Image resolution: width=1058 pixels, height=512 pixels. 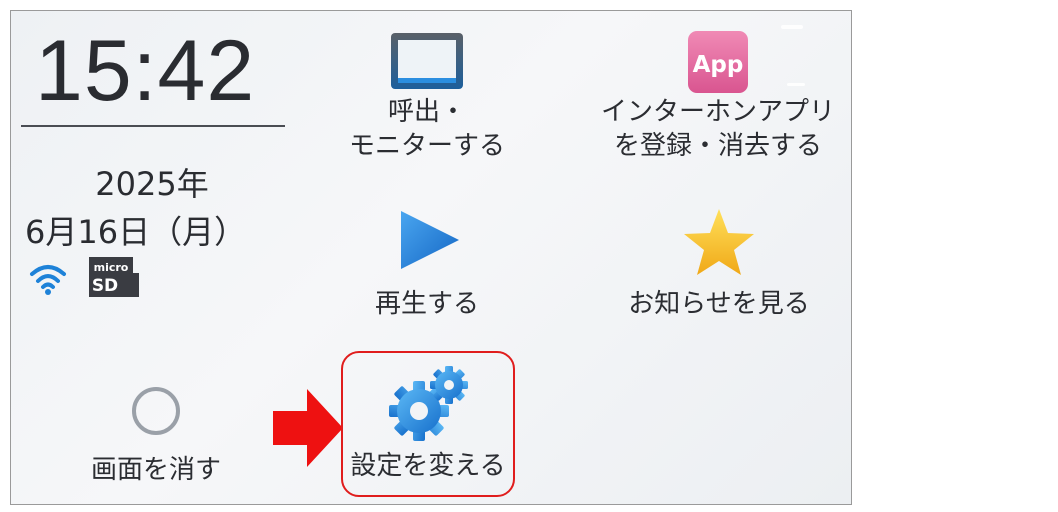 I want to click on app-label-line1: インターホンアプリ, so click(x=717, y=112).